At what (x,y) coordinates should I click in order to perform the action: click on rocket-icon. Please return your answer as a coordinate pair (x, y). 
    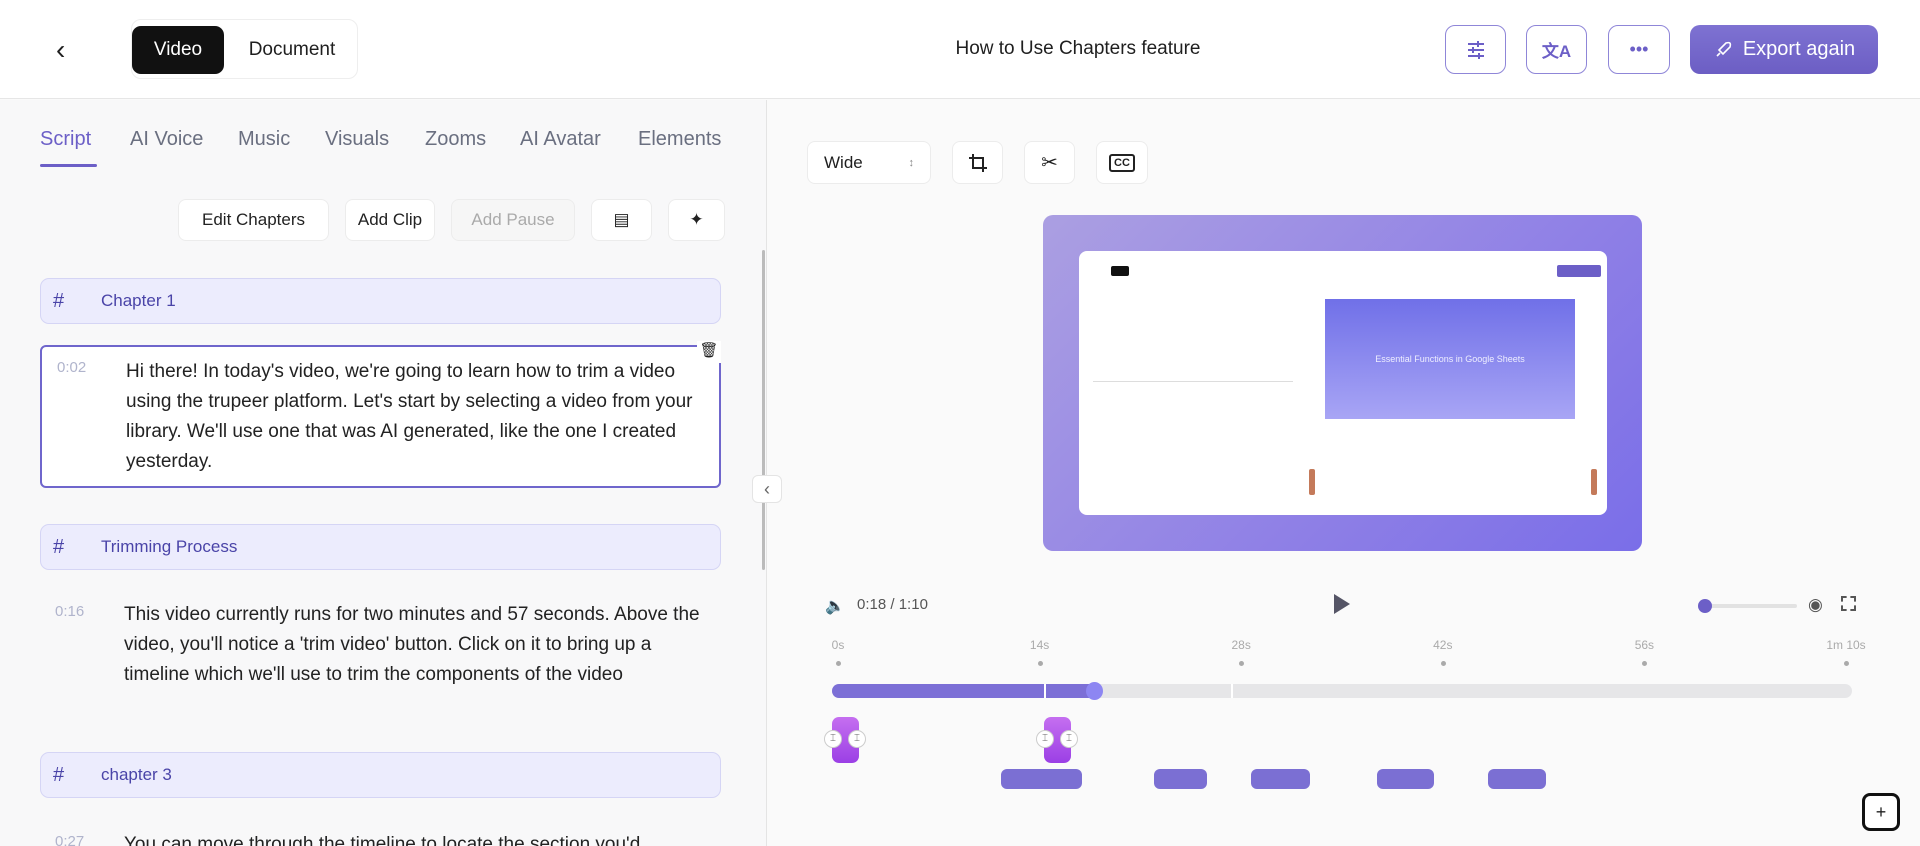
    Looking at the image, I should click on (1724, 49).